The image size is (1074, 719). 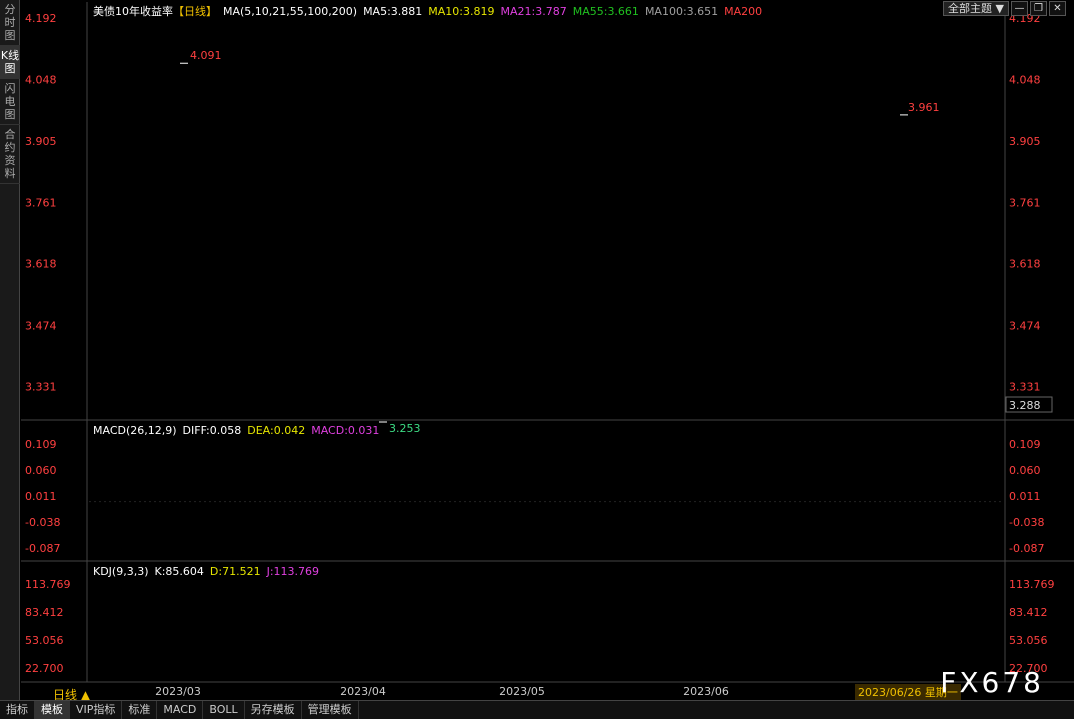 I want to click on macd-tick-right: 0.060, so click(x=1025, y=470).